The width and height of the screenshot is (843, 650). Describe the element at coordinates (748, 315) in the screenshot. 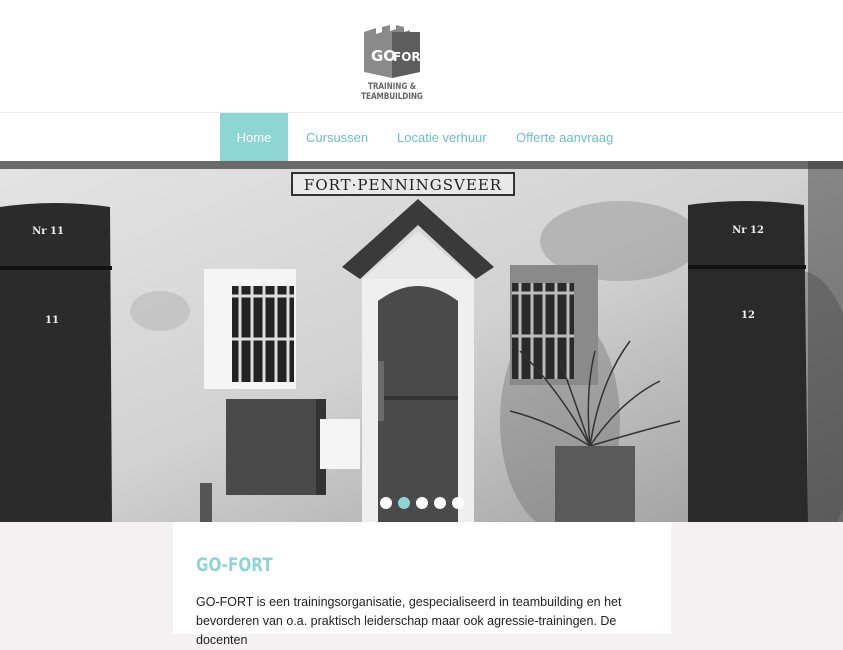

I see `door-right-number: 12` at that location.